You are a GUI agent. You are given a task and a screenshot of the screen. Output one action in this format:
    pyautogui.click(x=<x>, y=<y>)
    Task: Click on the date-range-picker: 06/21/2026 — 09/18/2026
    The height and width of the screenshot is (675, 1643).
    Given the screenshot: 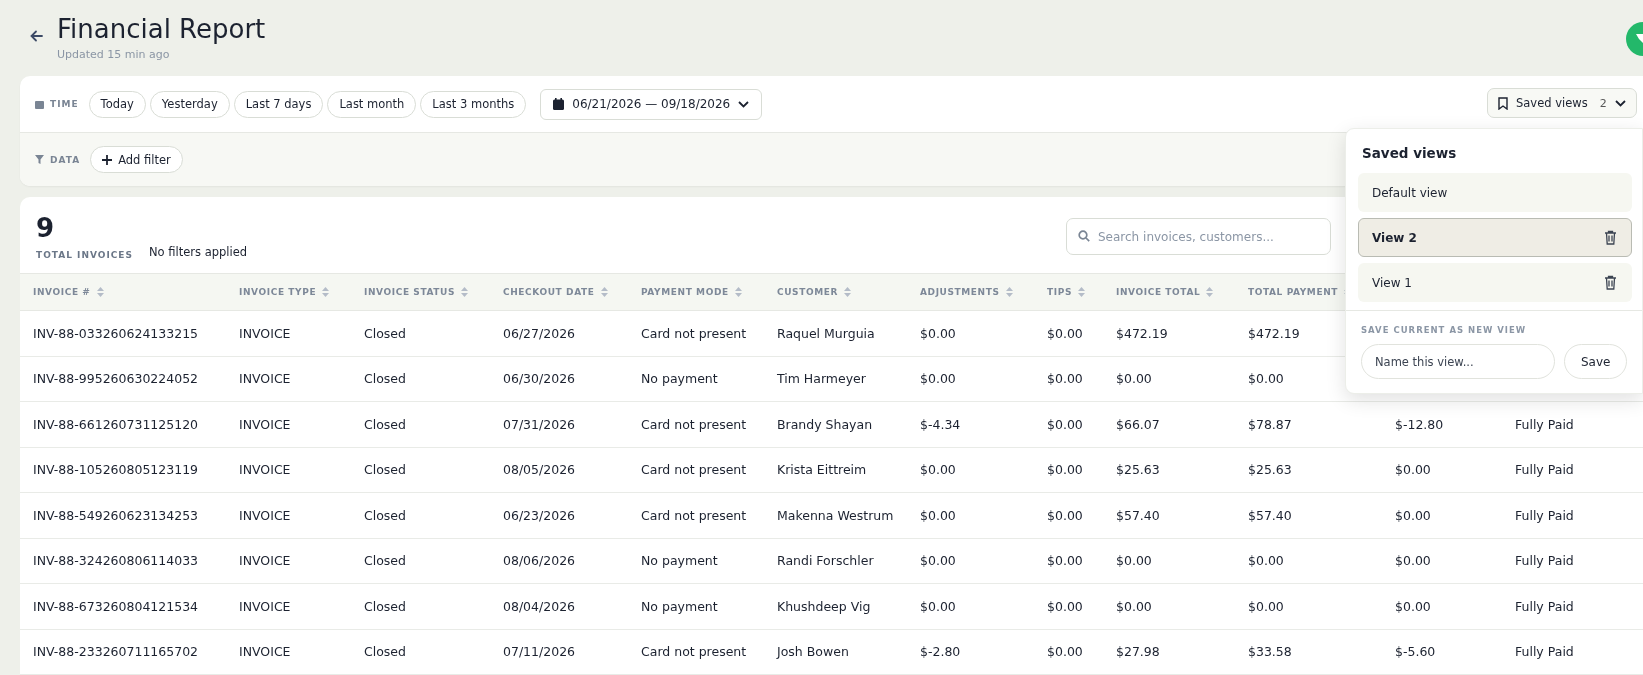 What is the action you would take?
    pyautogui.click(x=651, y=104)
    